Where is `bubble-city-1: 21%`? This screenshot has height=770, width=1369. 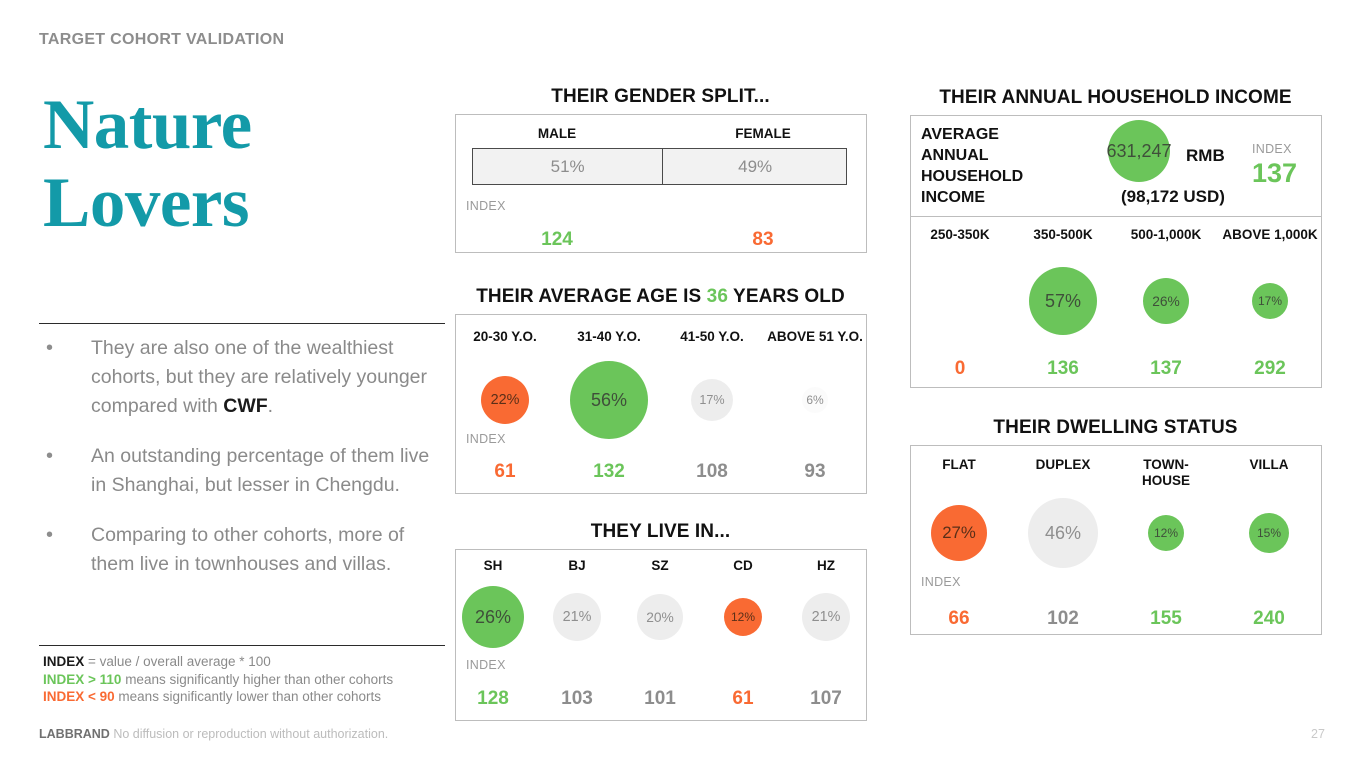 bubble-city-1: 21% is located at coordinates (577, 617).